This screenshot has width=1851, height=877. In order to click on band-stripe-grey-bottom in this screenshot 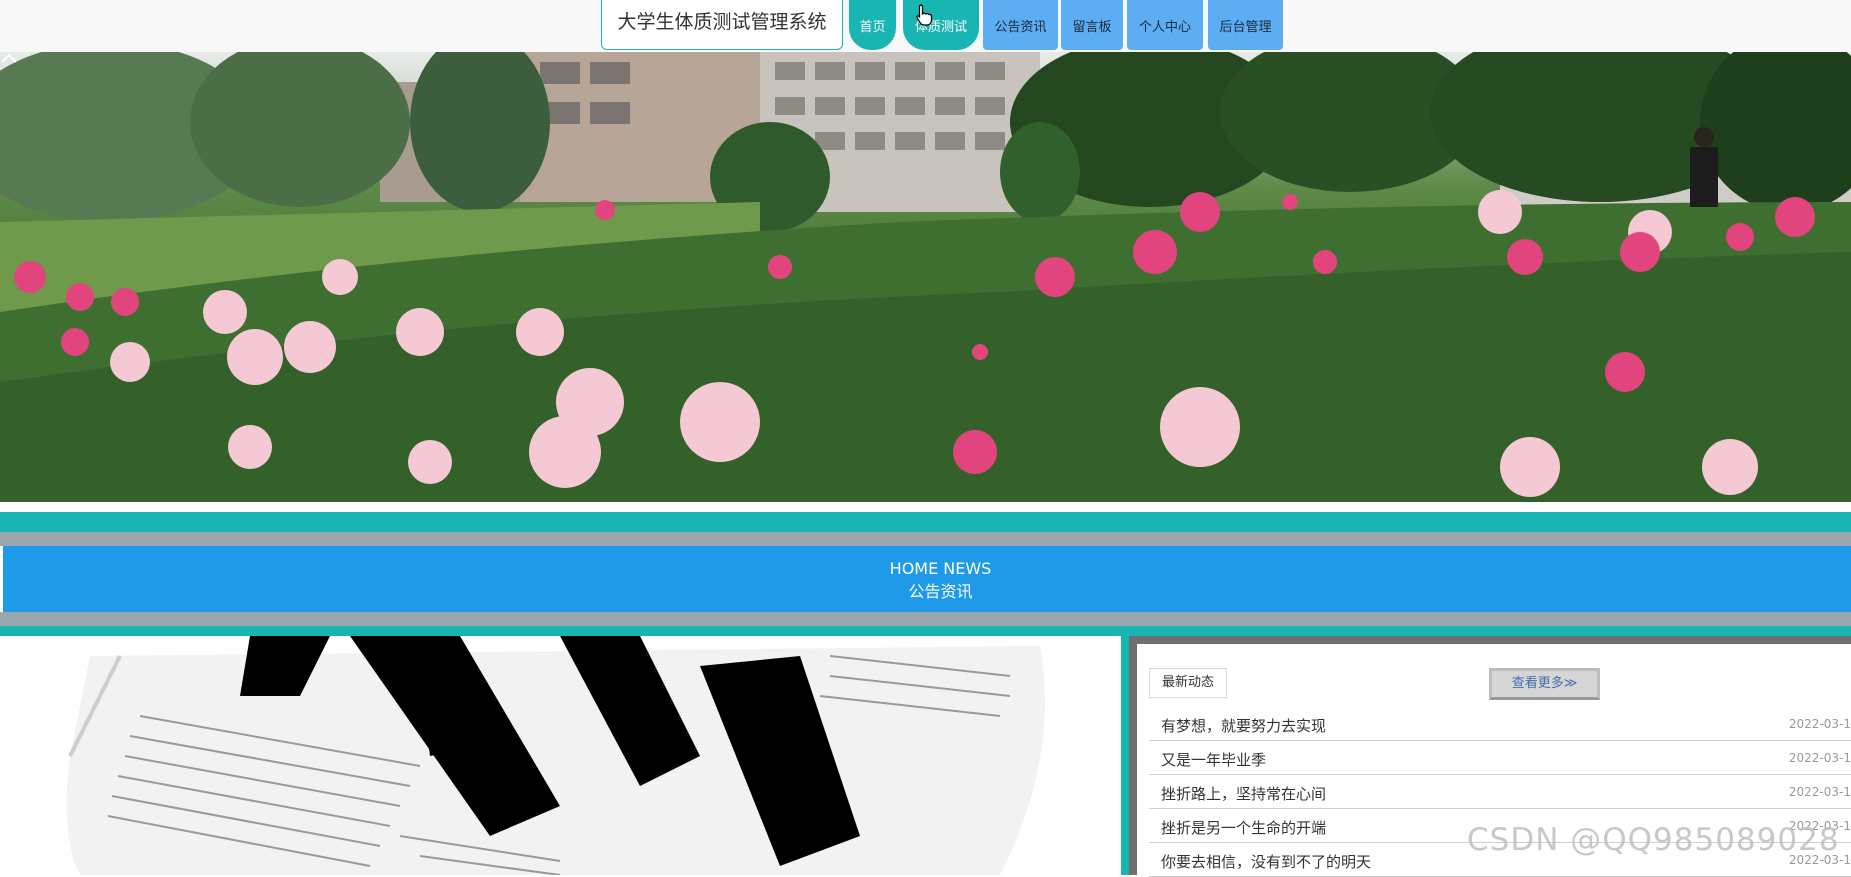, I will do `click(925, 619)`.